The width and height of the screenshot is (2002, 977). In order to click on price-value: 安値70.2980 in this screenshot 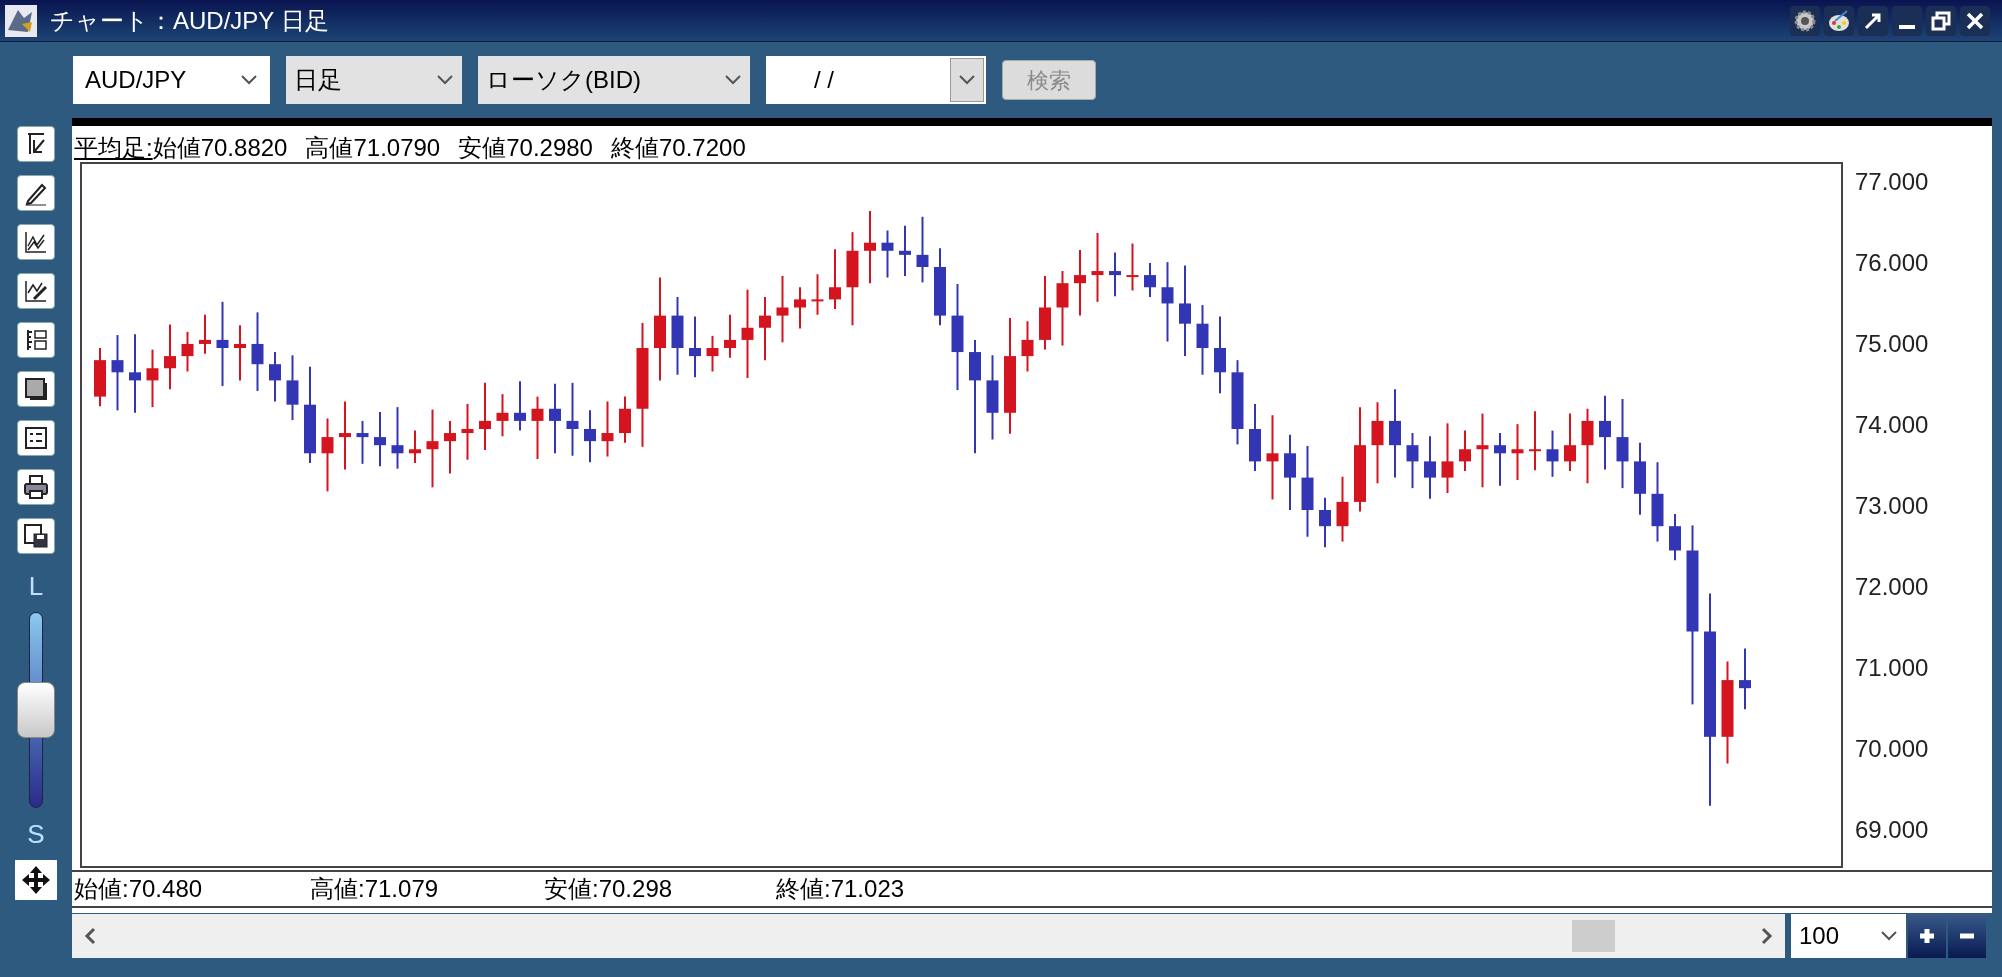, I will do `click(525, 148)`.